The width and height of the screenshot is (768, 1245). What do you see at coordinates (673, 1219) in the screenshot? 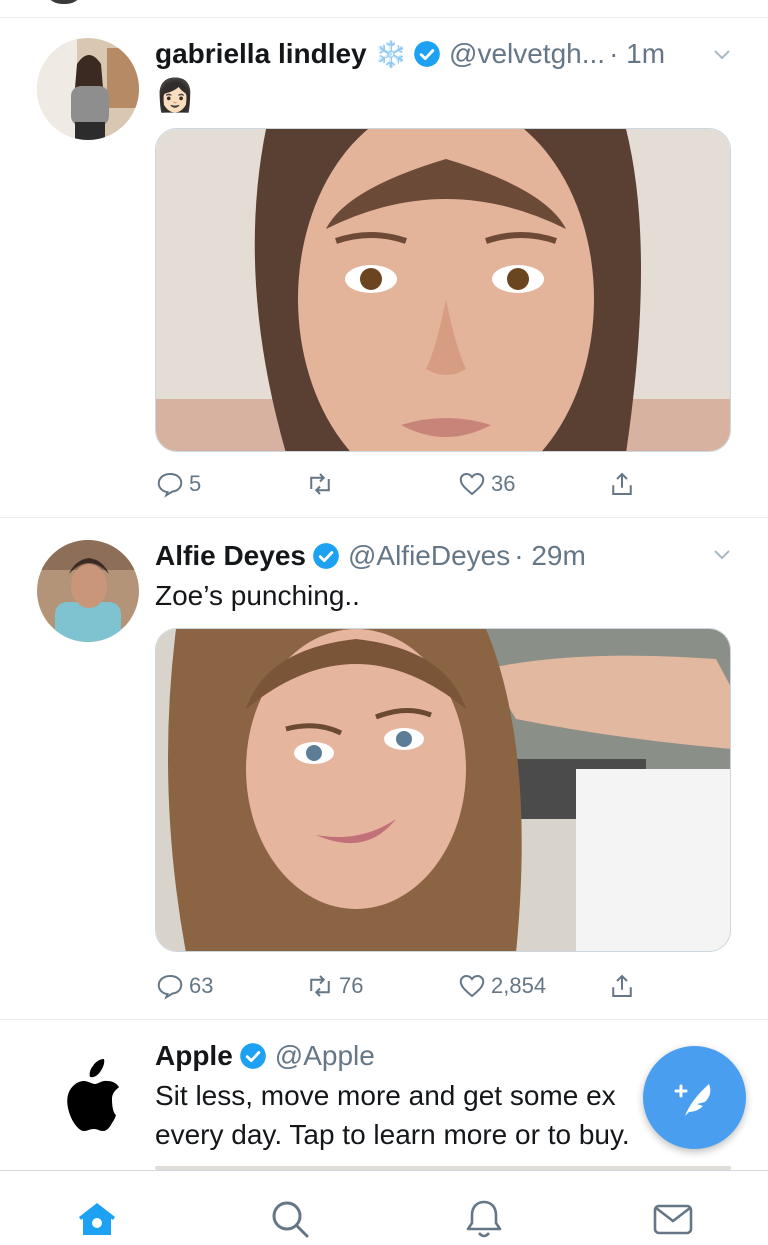
I see `mail-icon` at bounding box center [673, 1219].